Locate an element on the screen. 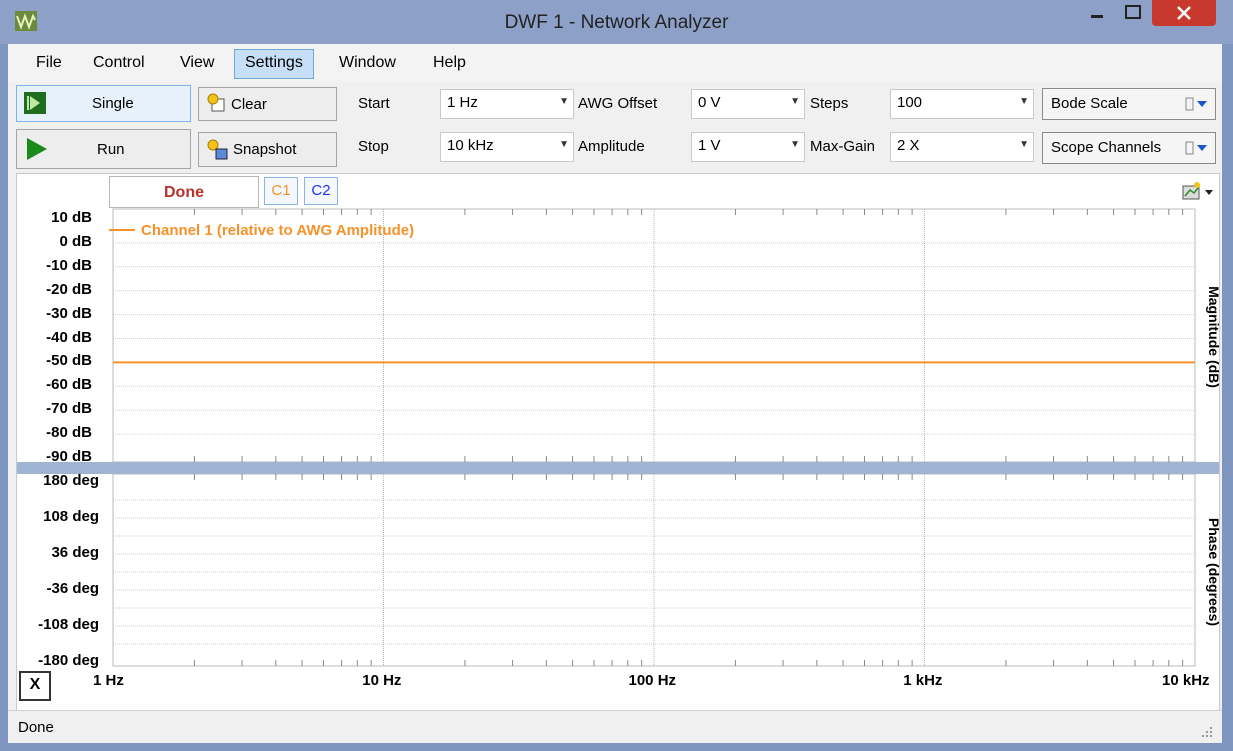 The image size is (1233, 751). menu-bar: File Control View Settings Window Help is located at coordinates (615, 63).